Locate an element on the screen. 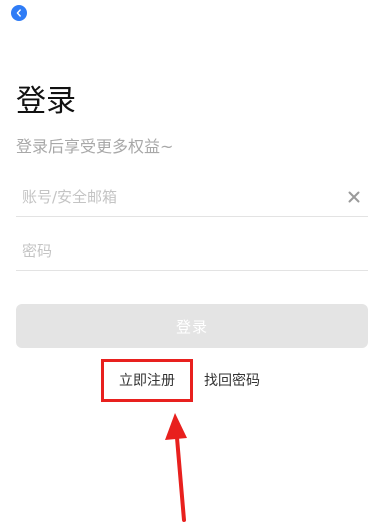 Image resolution: width=371 pixels, height=523 pixels. register-link: 立即注册 is located at coordinates (147, 381).